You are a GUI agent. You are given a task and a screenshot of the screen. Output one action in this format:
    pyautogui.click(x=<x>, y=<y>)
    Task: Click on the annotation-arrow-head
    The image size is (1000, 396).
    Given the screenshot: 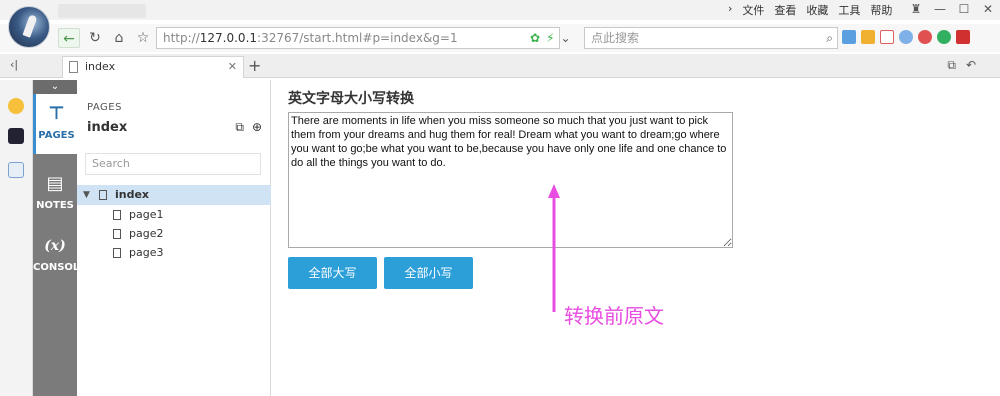 What is the action you would take?
    pyautogui.click(x=554, y=191)
    